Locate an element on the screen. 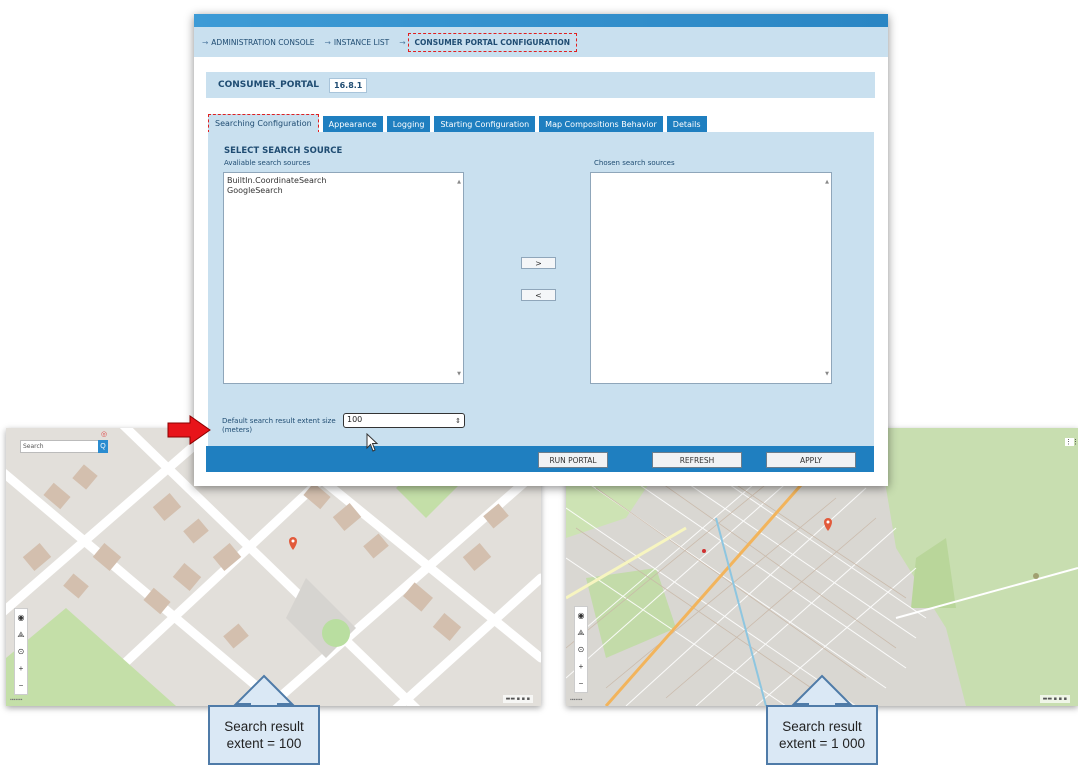 This screenshot has height=765, width=1078. callout-left: Search result extent = 100 is located at coordinates (264, 719).